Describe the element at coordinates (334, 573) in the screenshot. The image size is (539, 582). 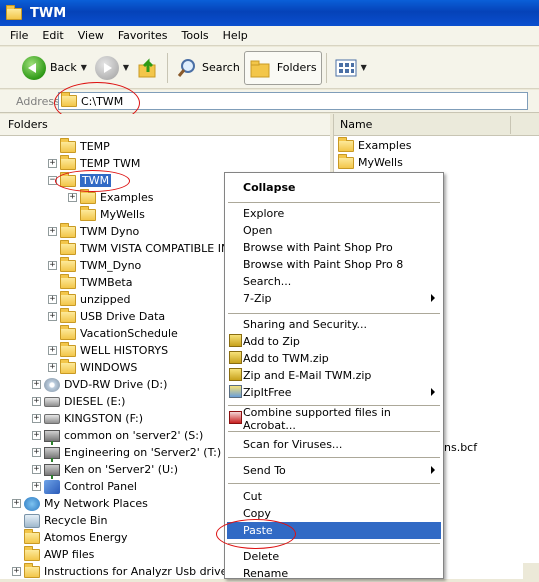
I see `menu-item-rename: Rename` at that location.